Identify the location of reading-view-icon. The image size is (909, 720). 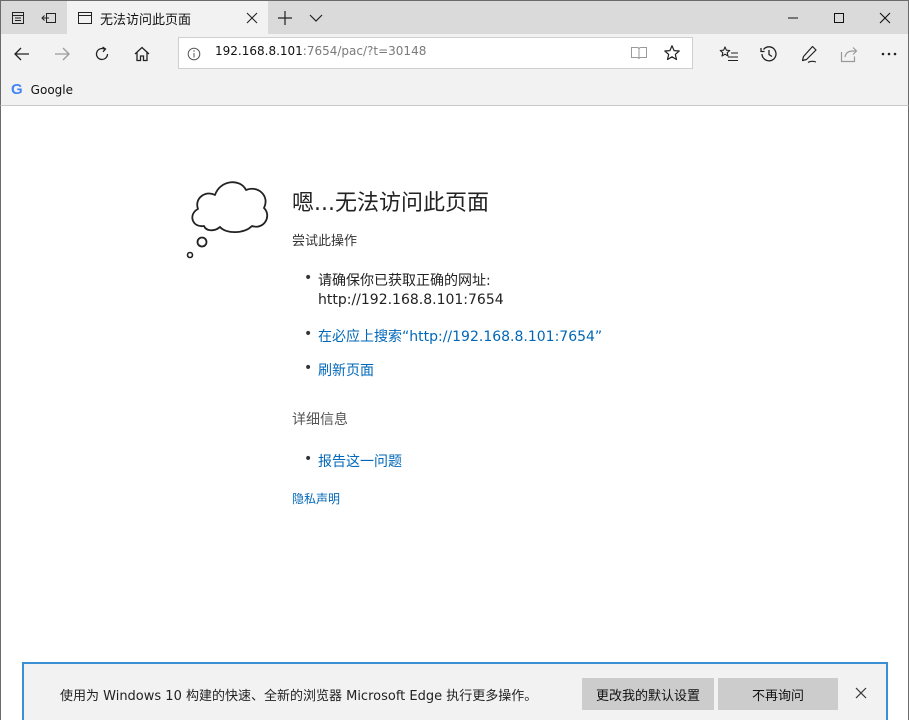
(639, 55).